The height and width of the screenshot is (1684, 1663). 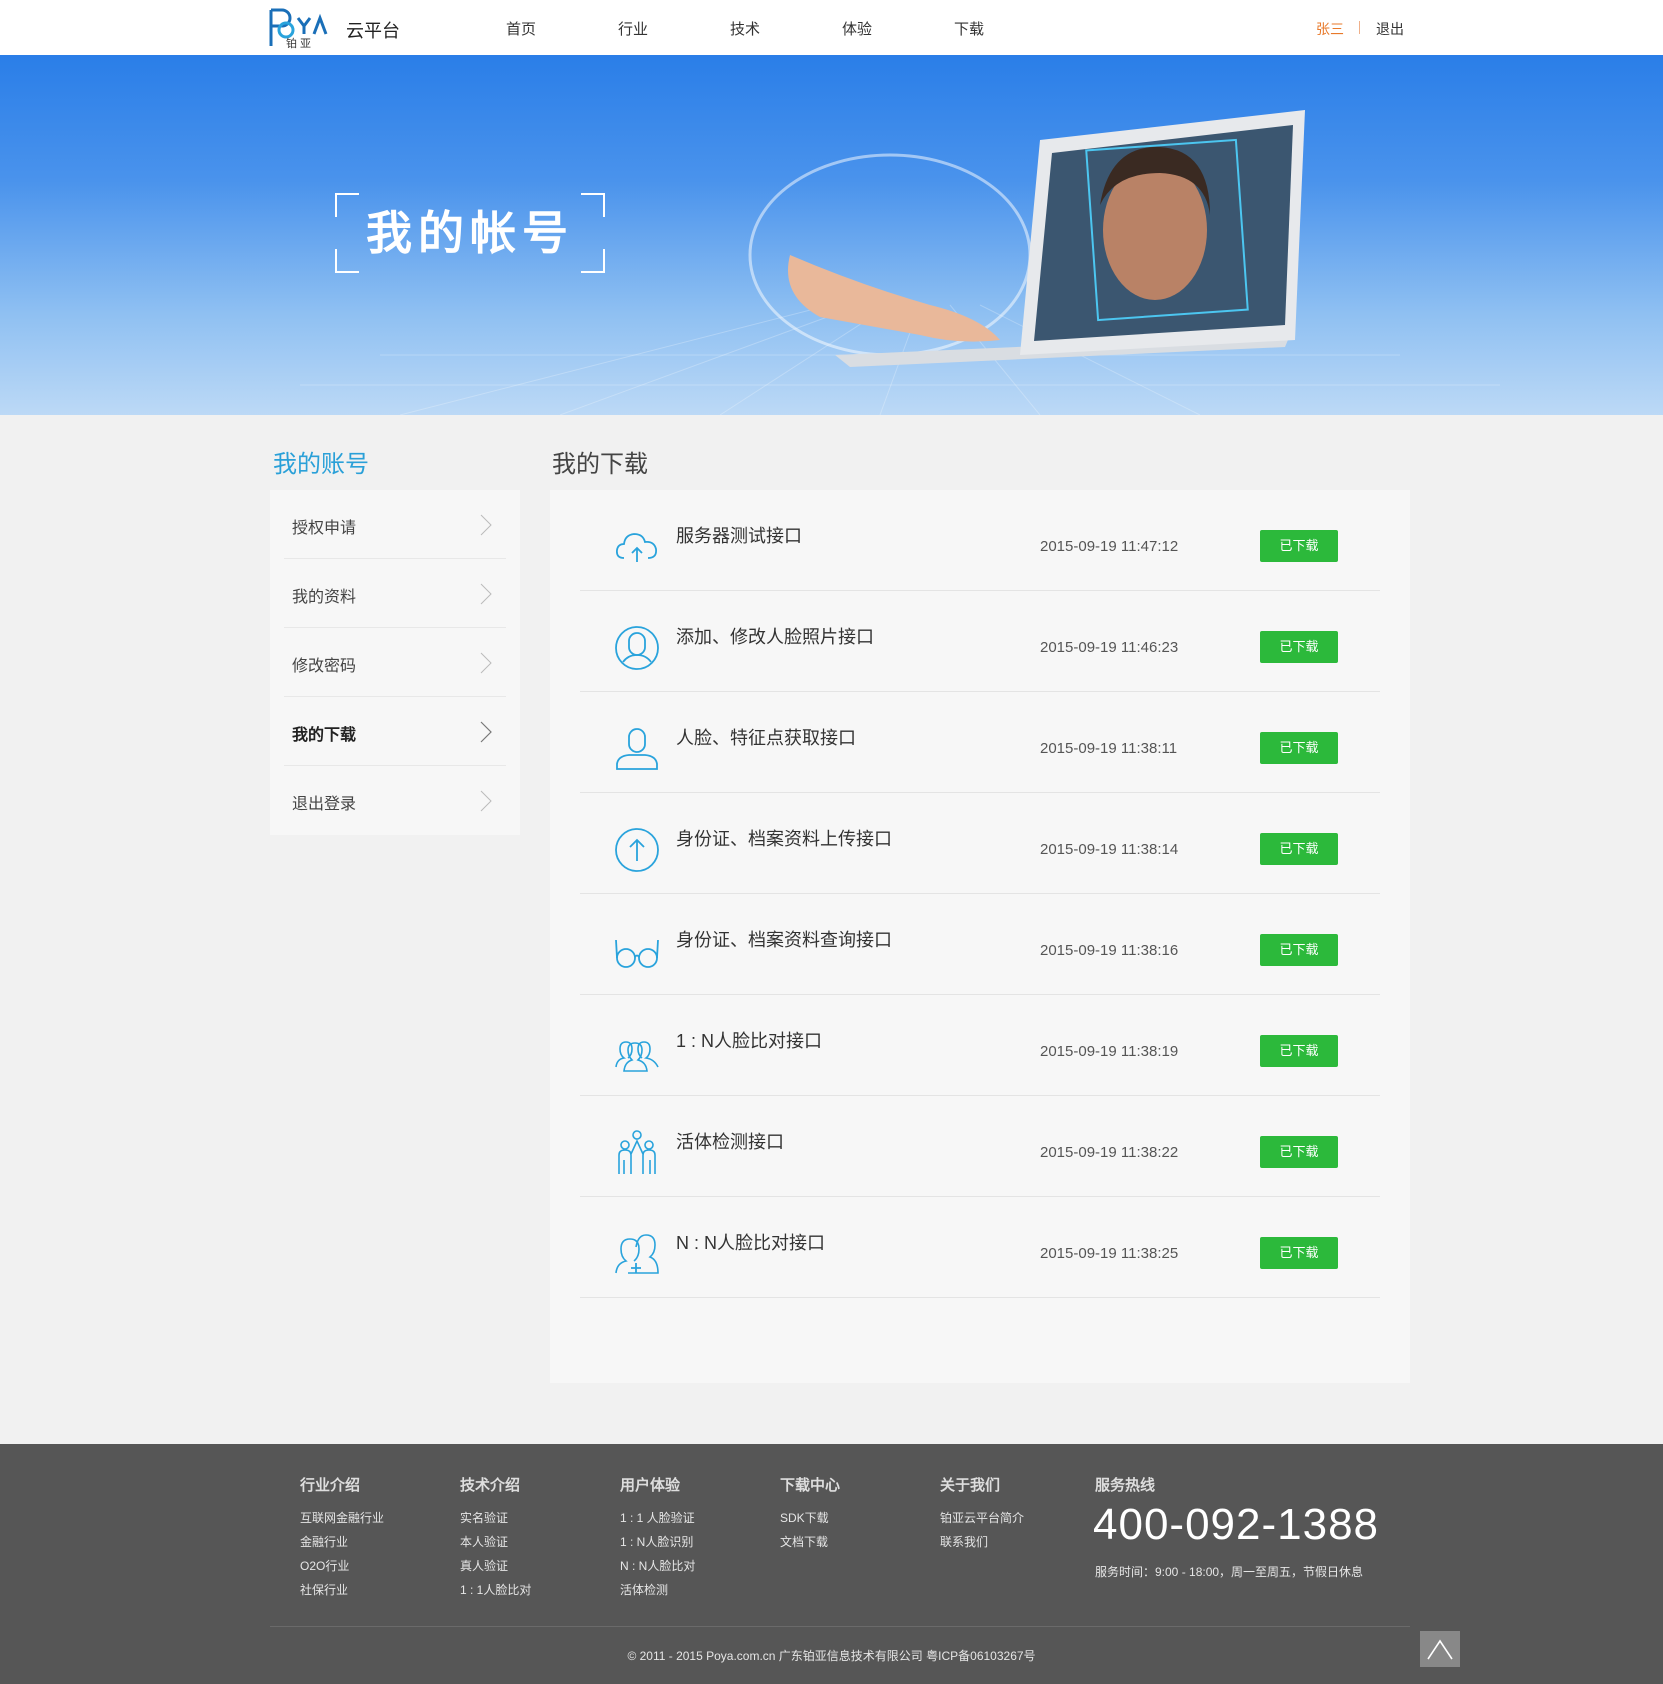 What do you see at coordinates (980, 843) in the screenshot?
I see `download-row: 身份证、档案资料上传接口 2015-09-19 11:38:14 已下载` at bounding box center [980, 843].